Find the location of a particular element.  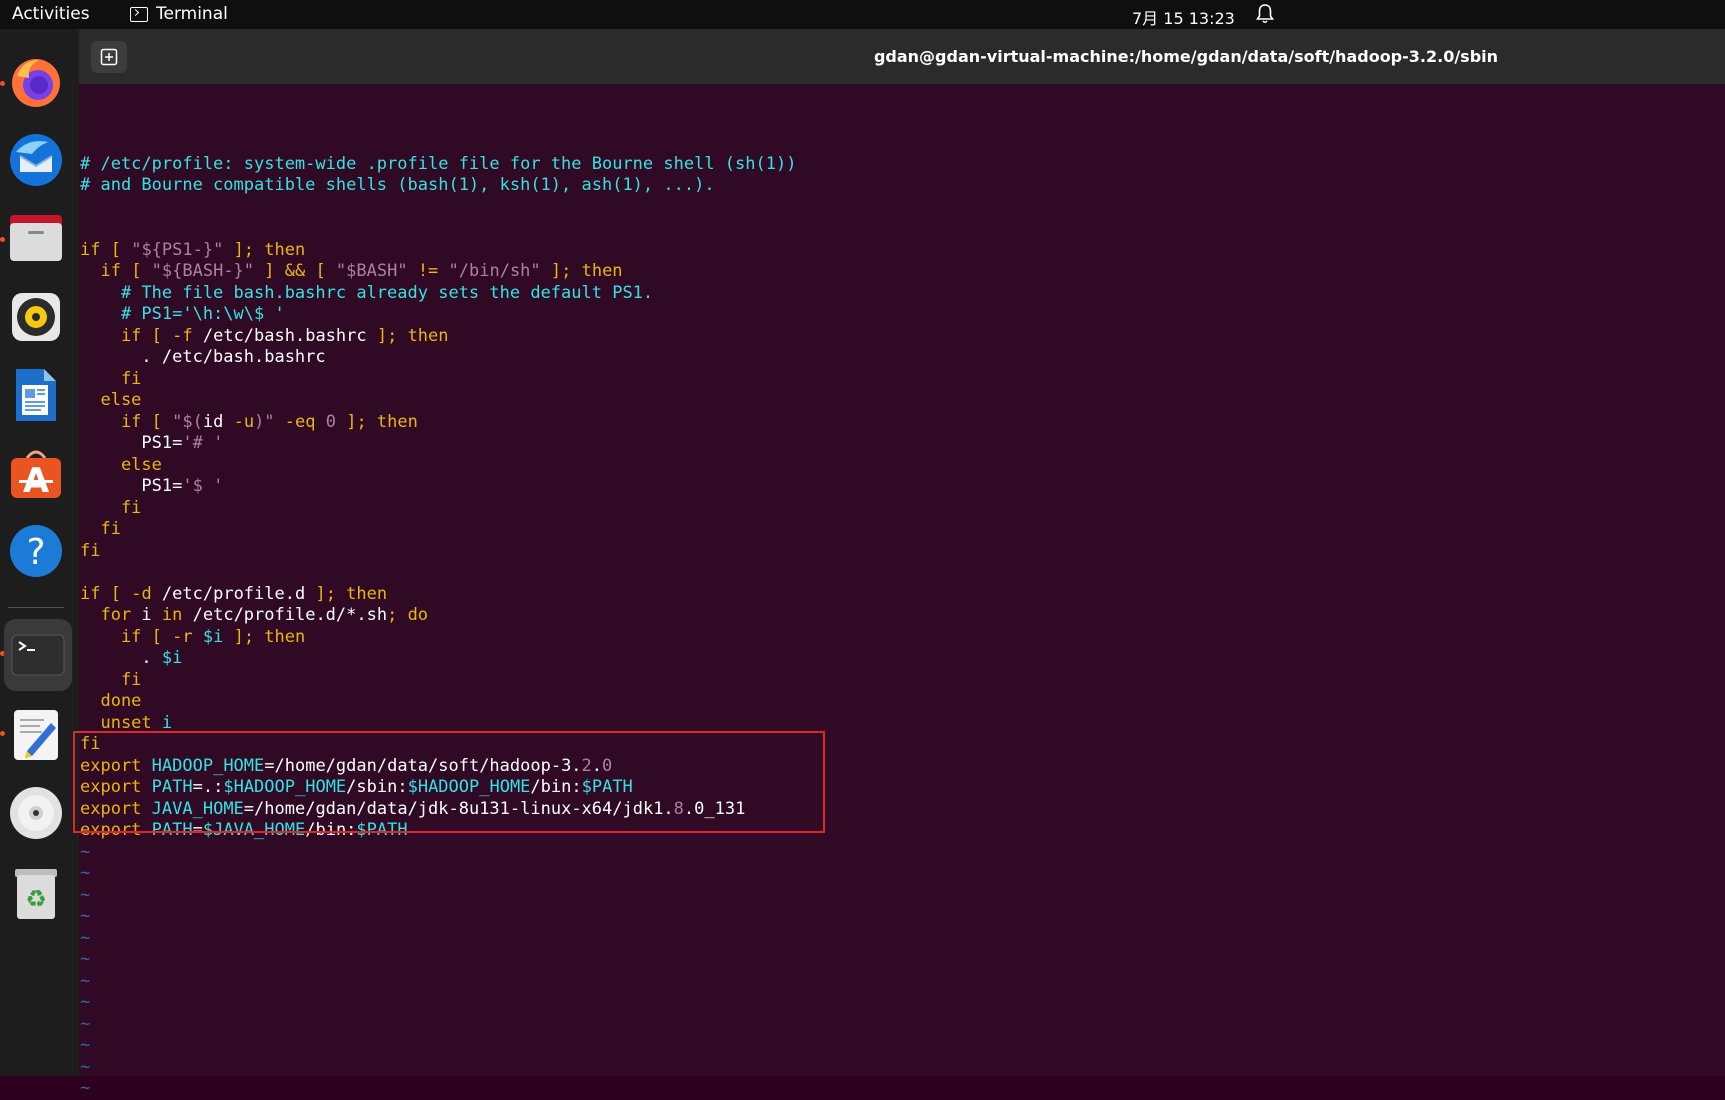

line-token: )" is located at coordinates (264, 421).